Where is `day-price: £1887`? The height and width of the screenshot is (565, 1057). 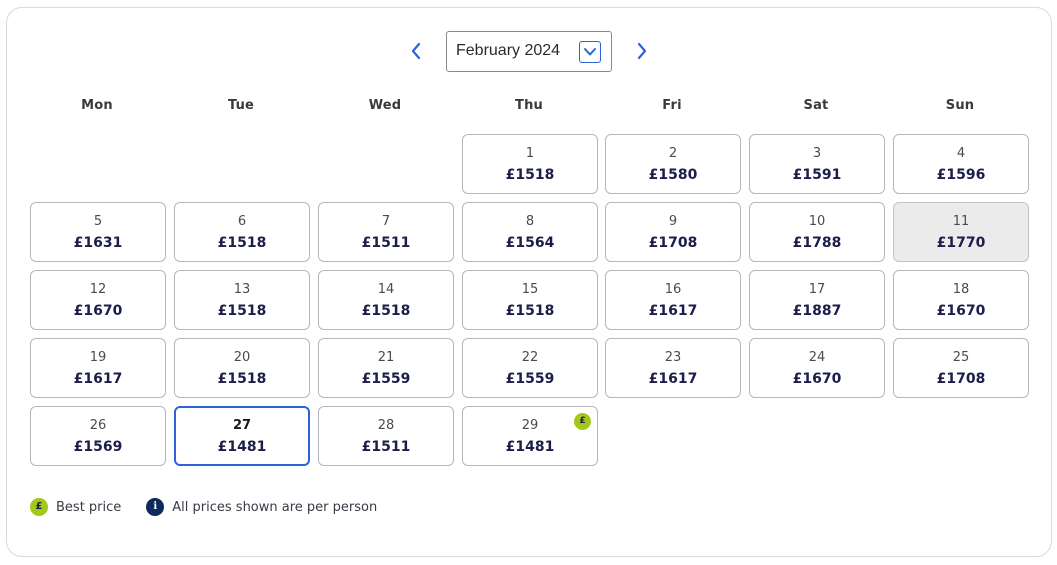
day-price: £1887 is located at coordinates (817, 311).